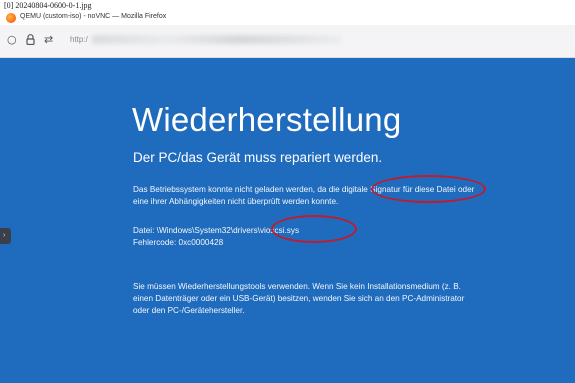 The image size is (575, 383). Describe the element at coordinates (48, 40) in the screenshot. I see `permissions-icon: ⇄` at that location.